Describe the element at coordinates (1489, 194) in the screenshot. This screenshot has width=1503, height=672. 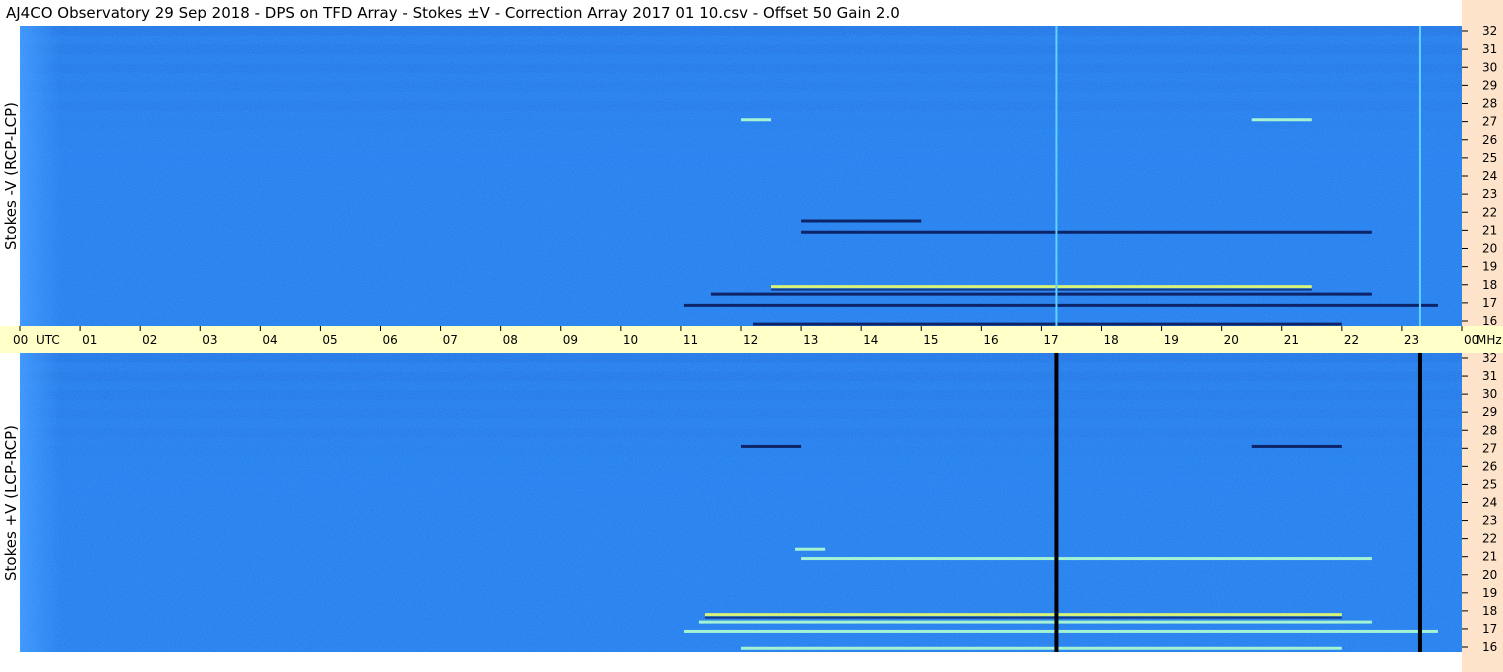
I see `freq-tick-label-0-9: 23` at that location.